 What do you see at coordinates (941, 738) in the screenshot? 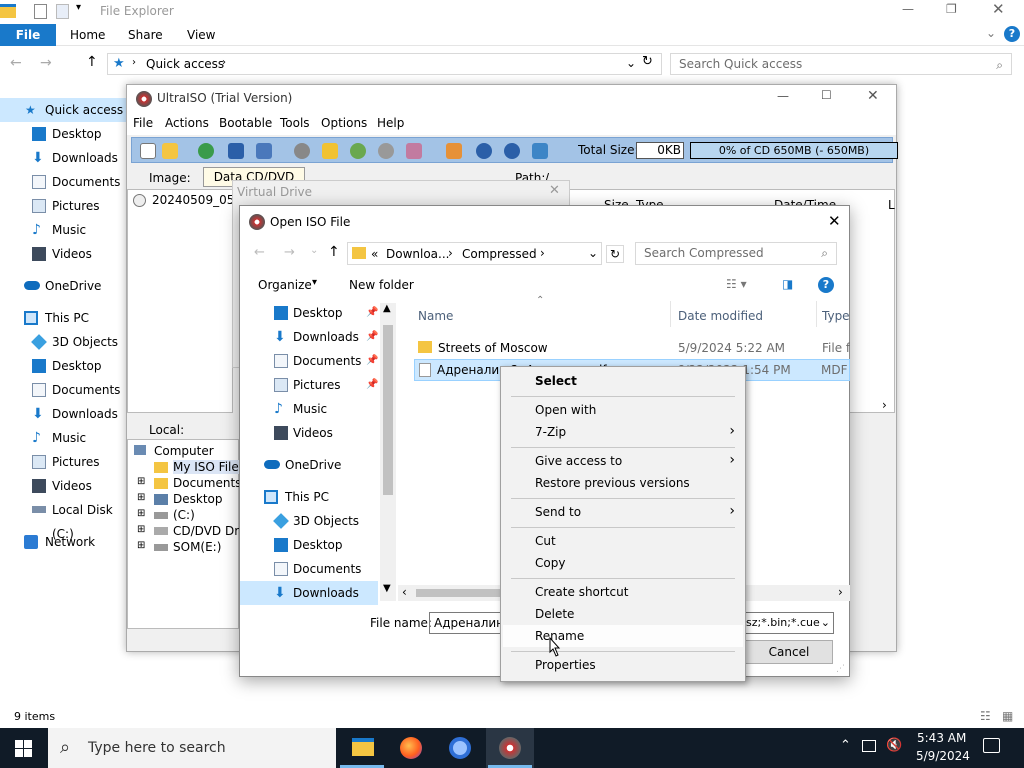
I see `clock-time: 5:43 AM` at bounding box center [941, 738].